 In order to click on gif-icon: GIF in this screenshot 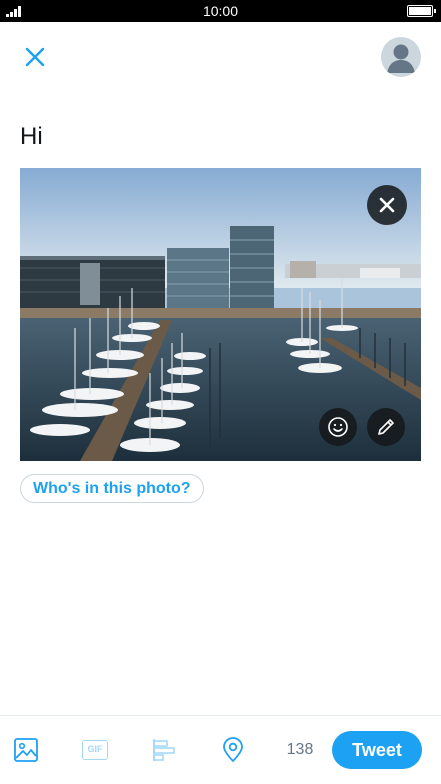, I will do `click(95, 750)`.